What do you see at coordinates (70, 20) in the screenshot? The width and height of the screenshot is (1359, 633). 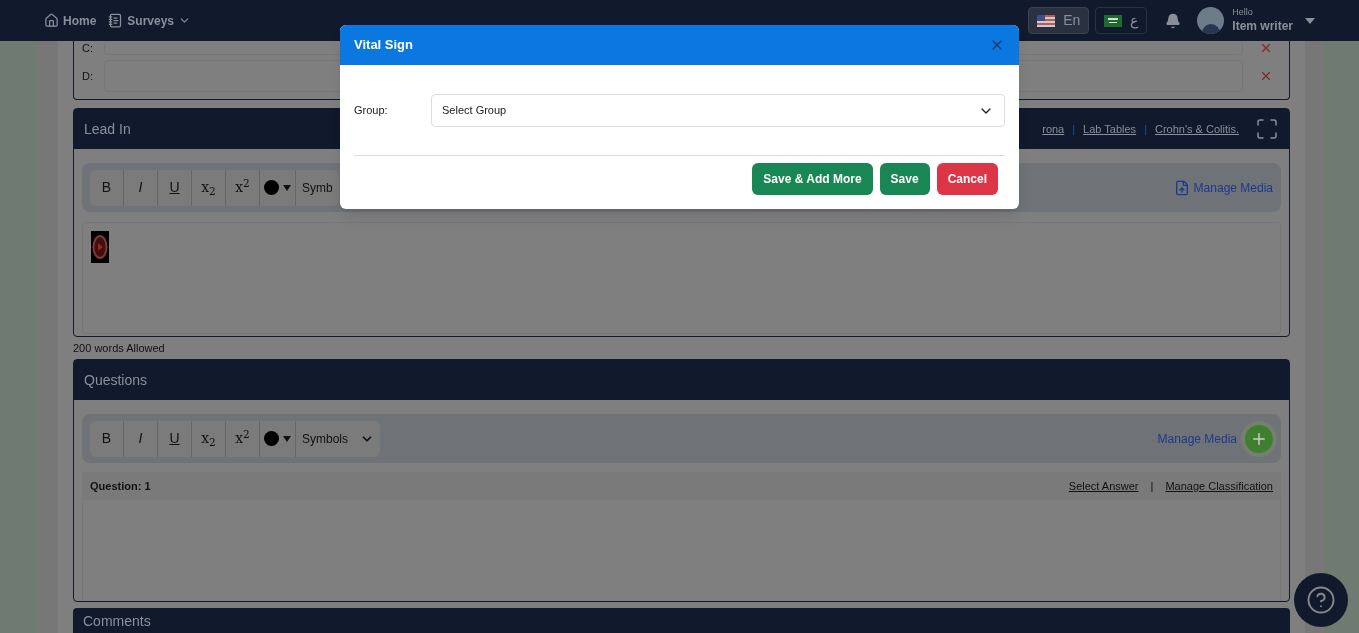 I see `nav-link: Home` at bounding box center [70, 20].